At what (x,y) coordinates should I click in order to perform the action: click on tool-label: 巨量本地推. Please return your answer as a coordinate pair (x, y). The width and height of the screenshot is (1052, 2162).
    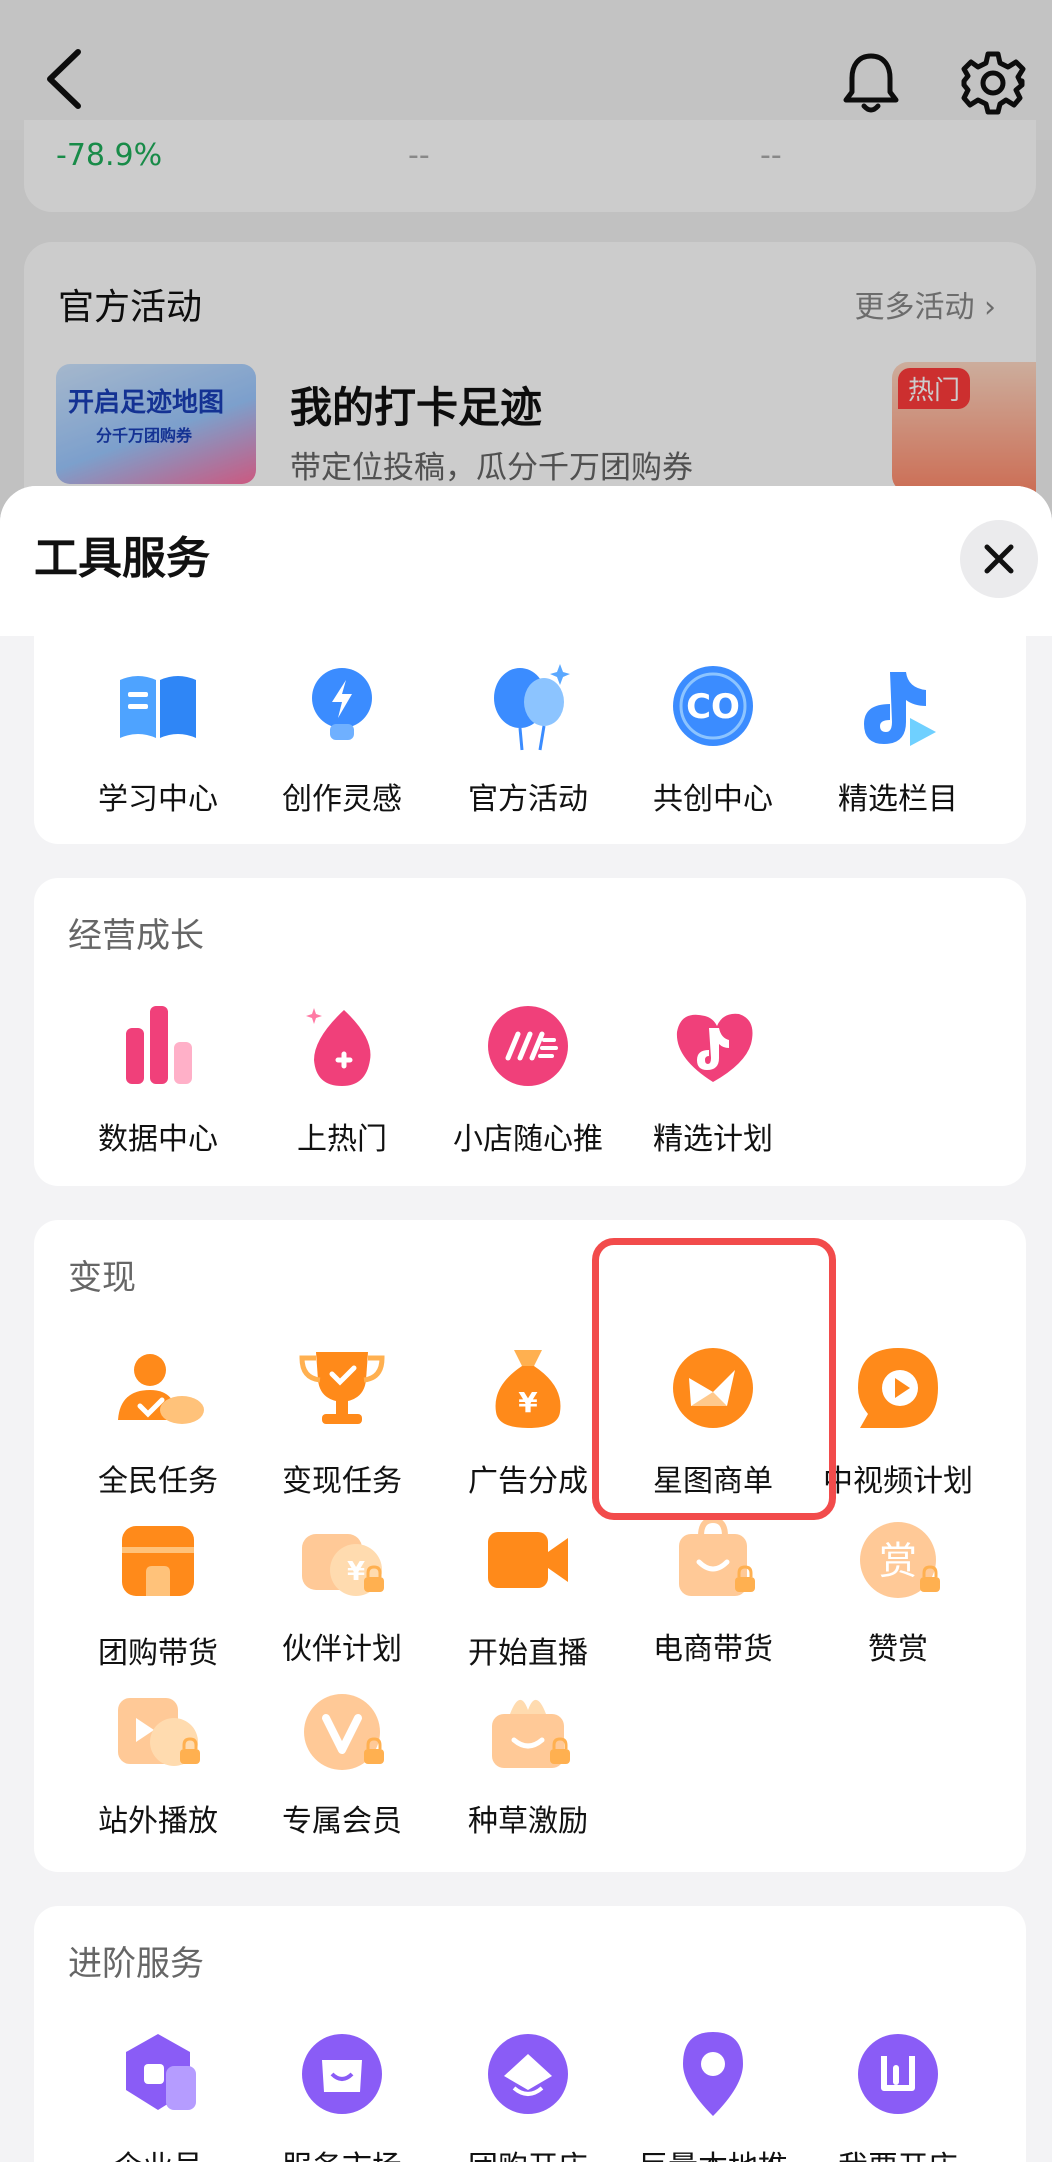
    Looking at the image, I should click on (713, 2152).